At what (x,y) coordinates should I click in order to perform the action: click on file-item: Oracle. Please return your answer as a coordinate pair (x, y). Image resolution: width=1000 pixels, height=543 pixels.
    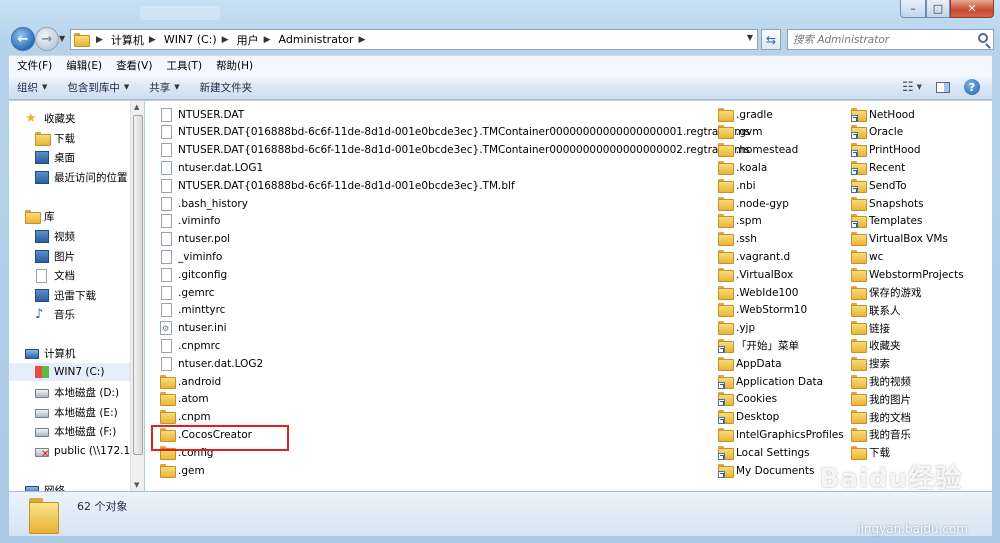
    Looking at the image, I should click on (877, 132).